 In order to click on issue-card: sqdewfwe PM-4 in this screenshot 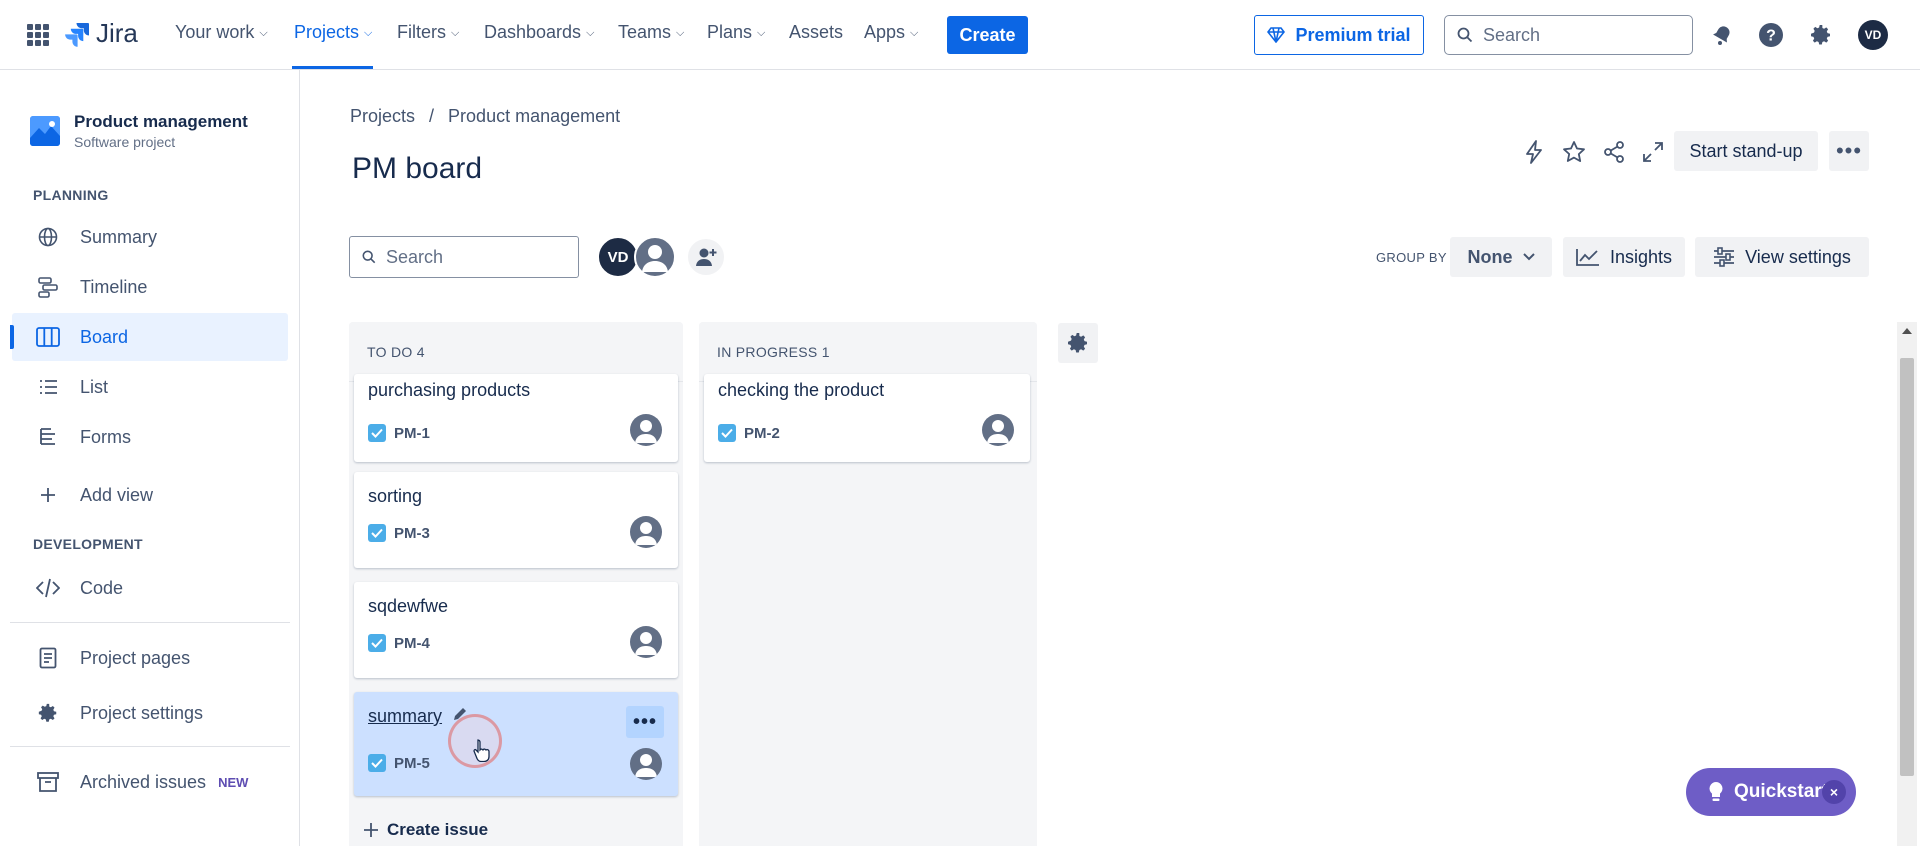, I will do `click(516, 630)`.